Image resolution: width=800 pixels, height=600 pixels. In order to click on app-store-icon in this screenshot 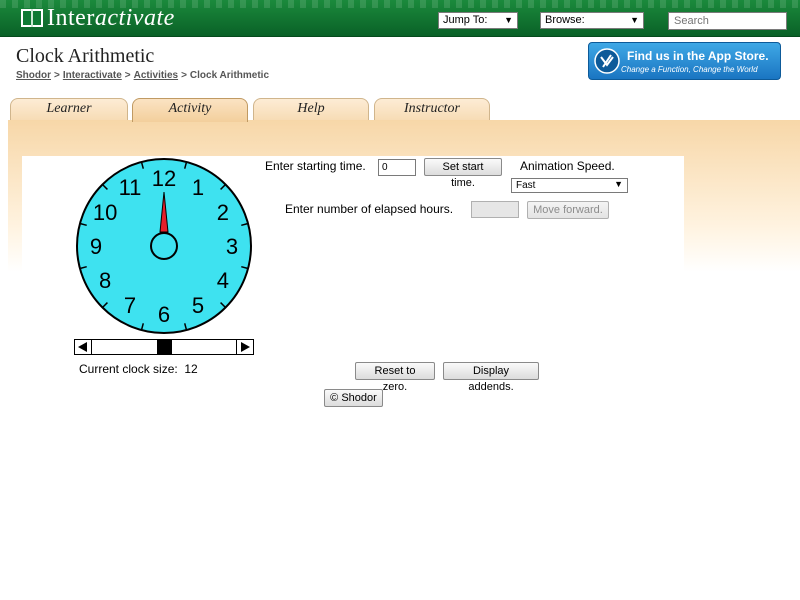, I will do `click(607, 61)`.